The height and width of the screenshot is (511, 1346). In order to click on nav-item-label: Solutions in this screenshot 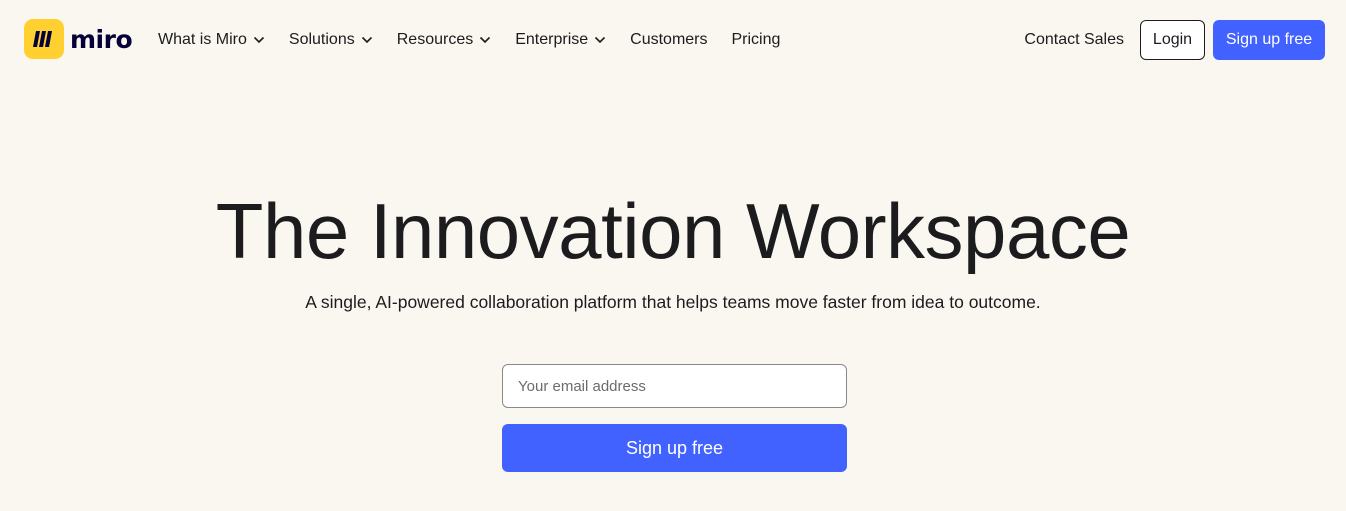, I will do `click(321, 39)`.